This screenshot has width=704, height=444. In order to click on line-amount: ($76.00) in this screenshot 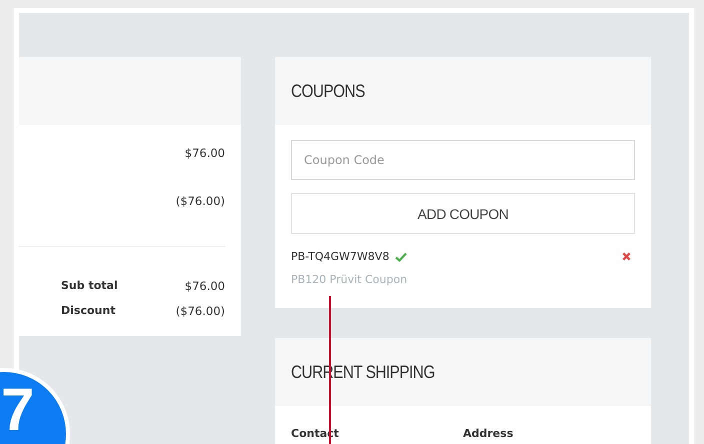, I will do `click(200, 201)`.